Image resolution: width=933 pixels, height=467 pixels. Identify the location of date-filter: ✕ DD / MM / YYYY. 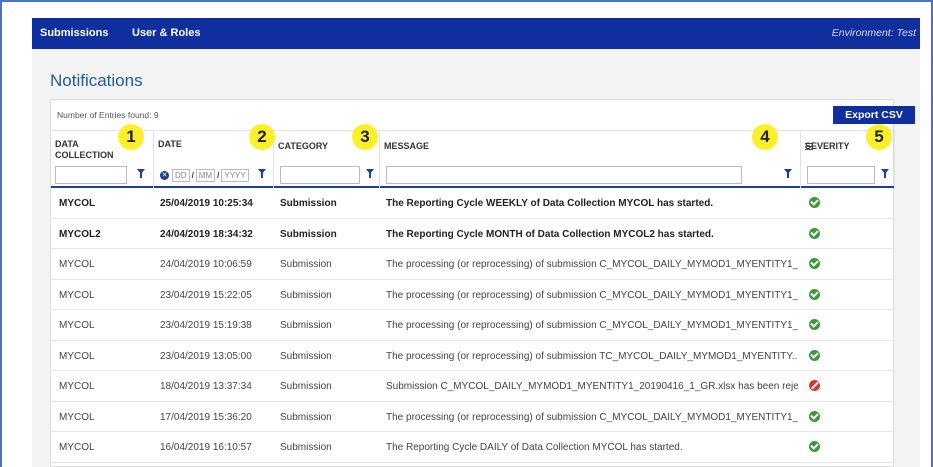
(204, 175).